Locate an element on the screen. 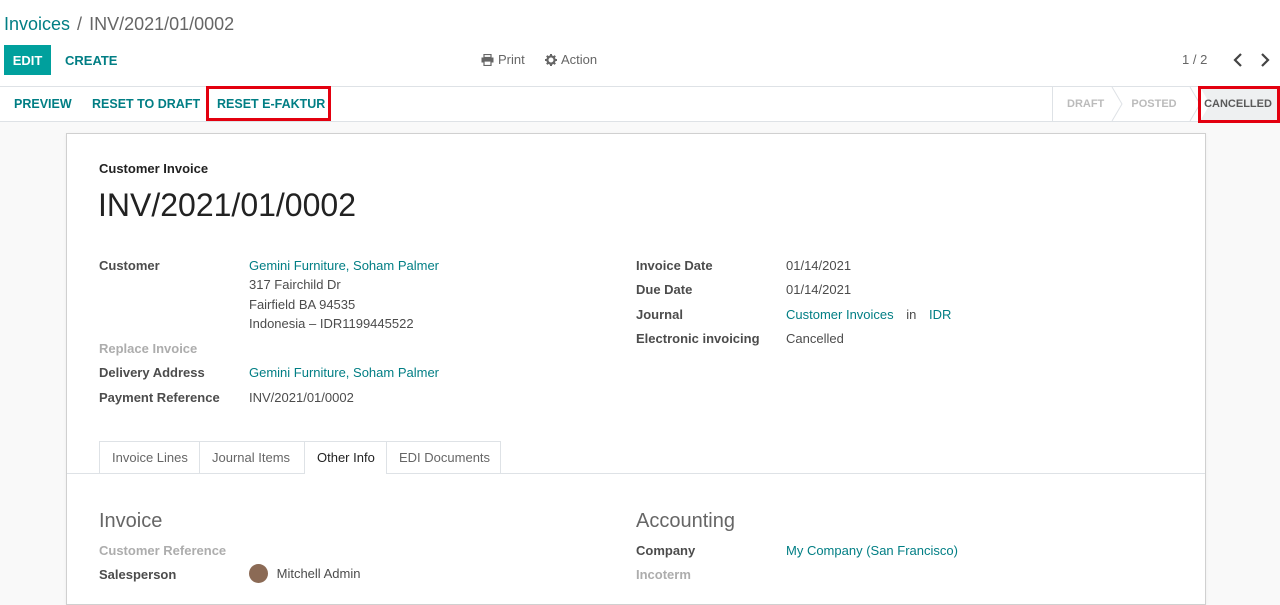  stage-posted: POSTED is located at coordinates (1154, 104).